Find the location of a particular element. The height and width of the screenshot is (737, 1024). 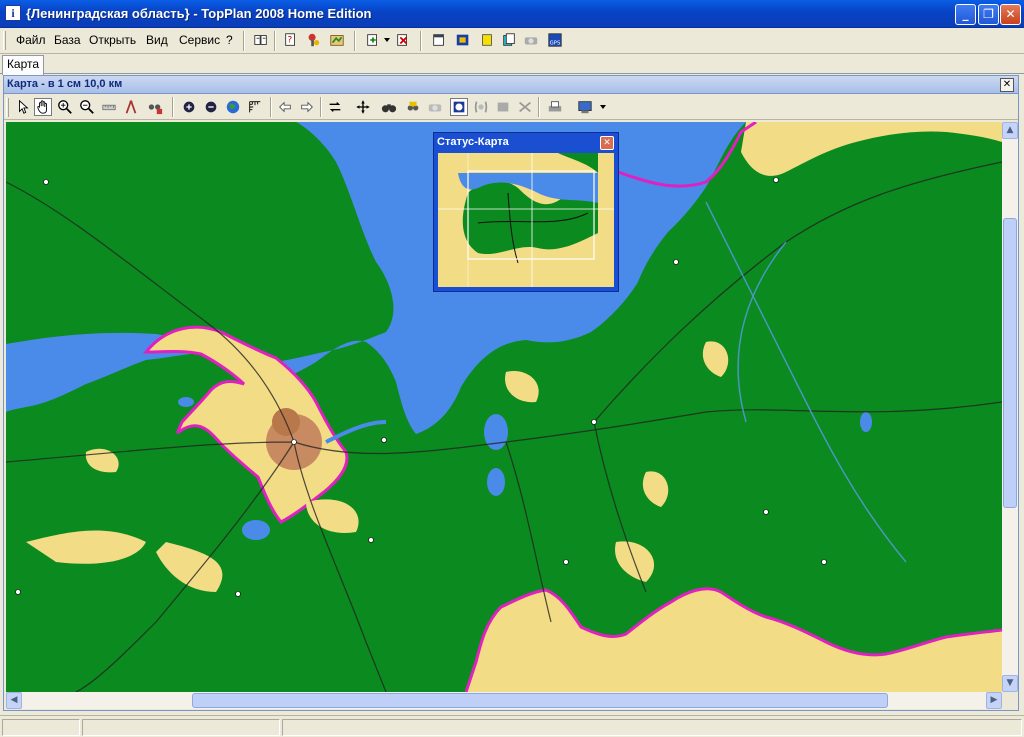

zoom-in-icon is located at coordinates (65, 107).